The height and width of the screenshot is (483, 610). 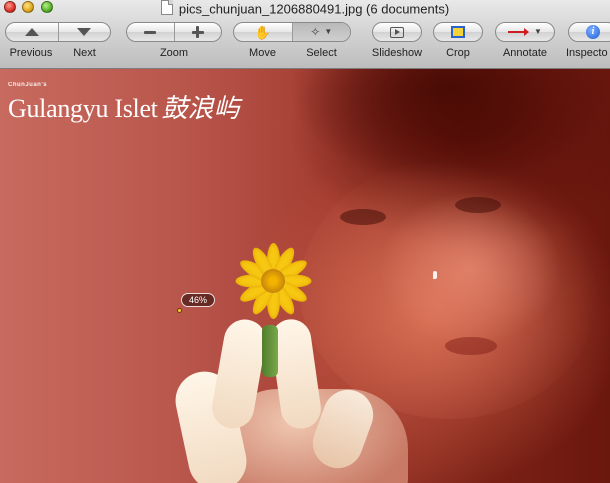 I want to click on cursor-mark, so click(x=435, y=275).